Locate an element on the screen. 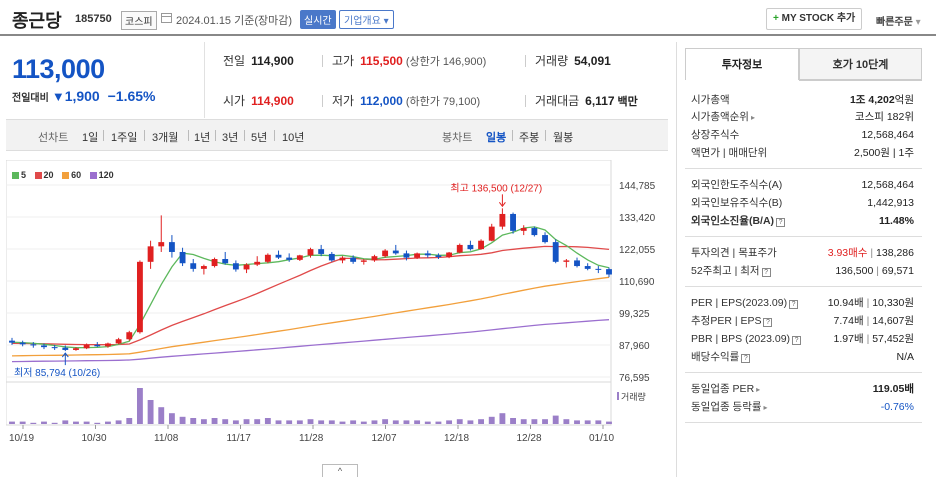  stat-volume: 거래량 54,091 is located at coordinates (573, 61).